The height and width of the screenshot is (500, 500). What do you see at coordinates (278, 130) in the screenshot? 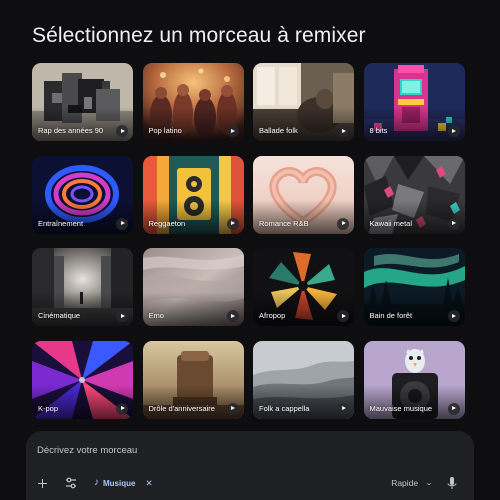
I see `tile-label: Ballade folk` at bounding box center [278, 130].